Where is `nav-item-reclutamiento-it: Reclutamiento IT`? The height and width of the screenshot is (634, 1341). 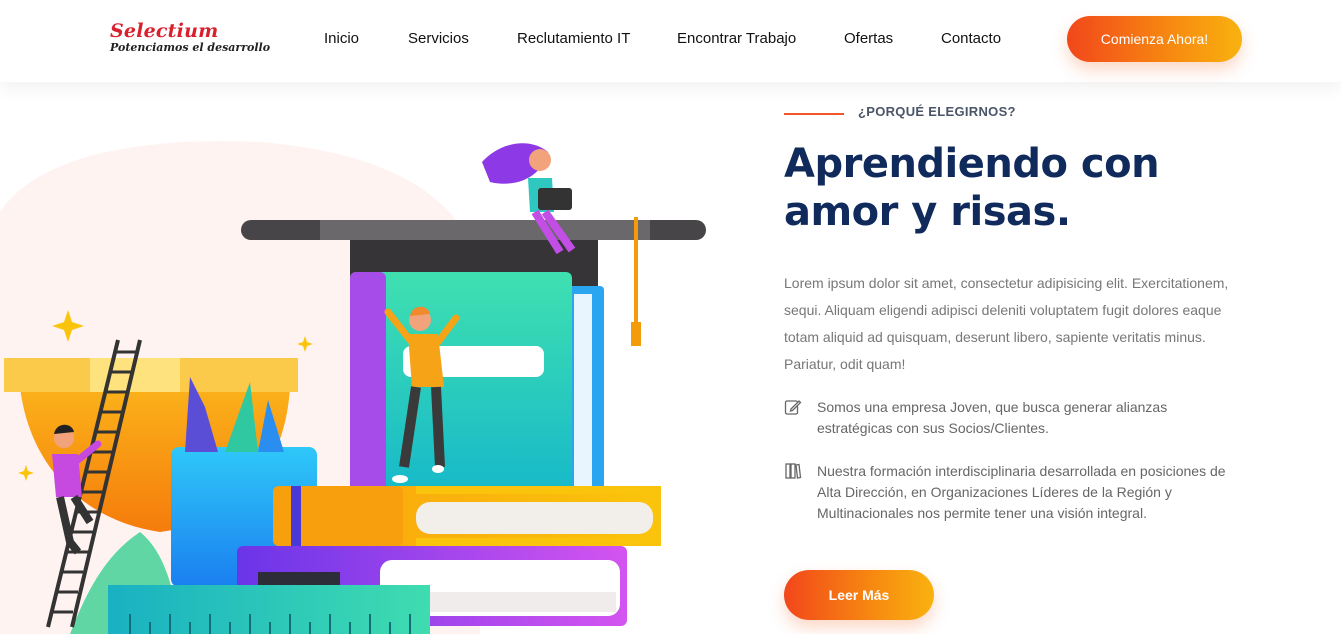 nav-item-reclutamiento-it: Reclutamiento IT is located at coordinates (573, 39).